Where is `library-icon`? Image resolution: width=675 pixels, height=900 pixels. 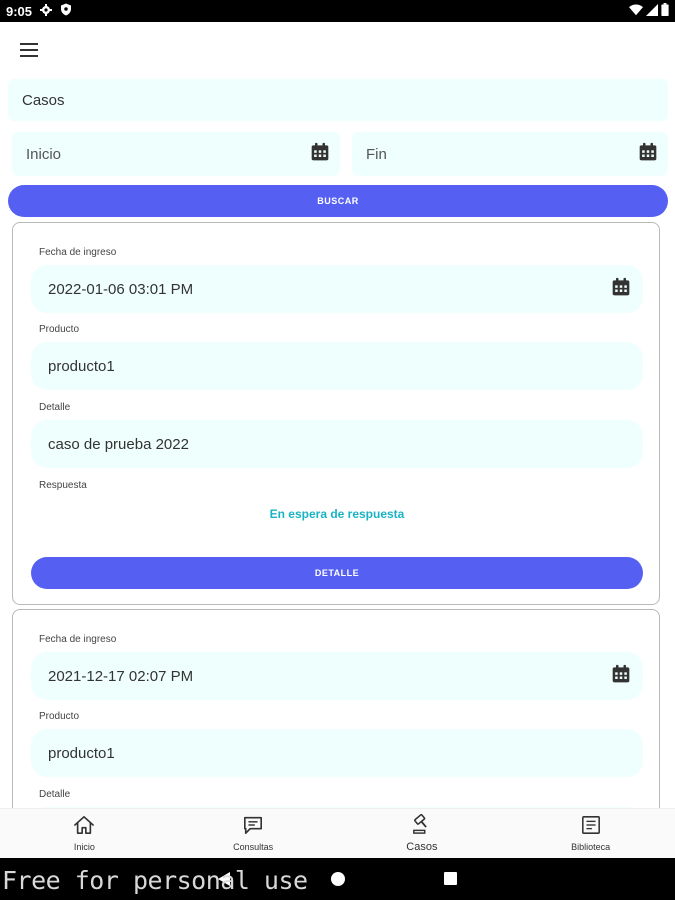 library-icon is located at coordinates (591, 827).